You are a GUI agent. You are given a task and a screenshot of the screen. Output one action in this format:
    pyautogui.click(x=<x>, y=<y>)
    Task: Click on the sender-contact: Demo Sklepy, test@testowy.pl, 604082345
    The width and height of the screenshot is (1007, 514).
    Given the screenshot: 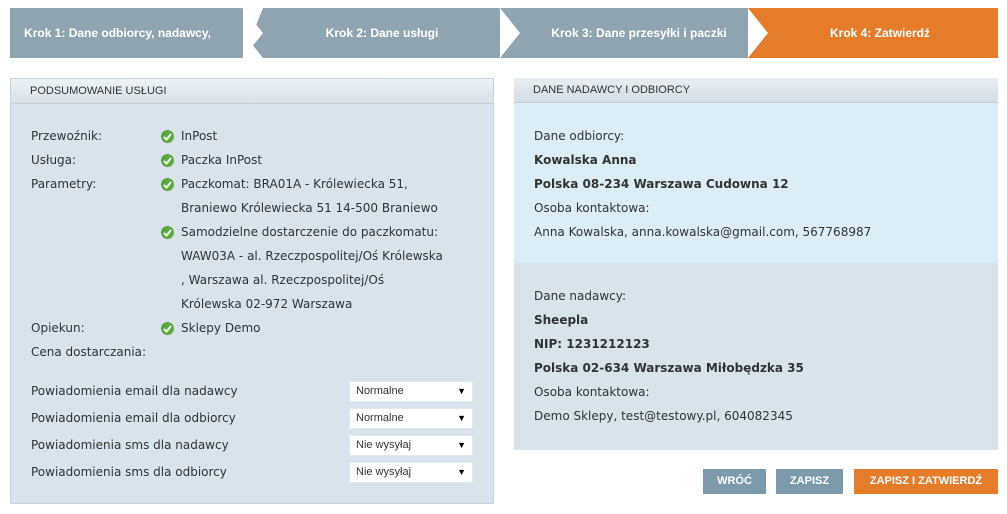 What is the action you would take?
    pyautogui.click(x=663, y=416)
    